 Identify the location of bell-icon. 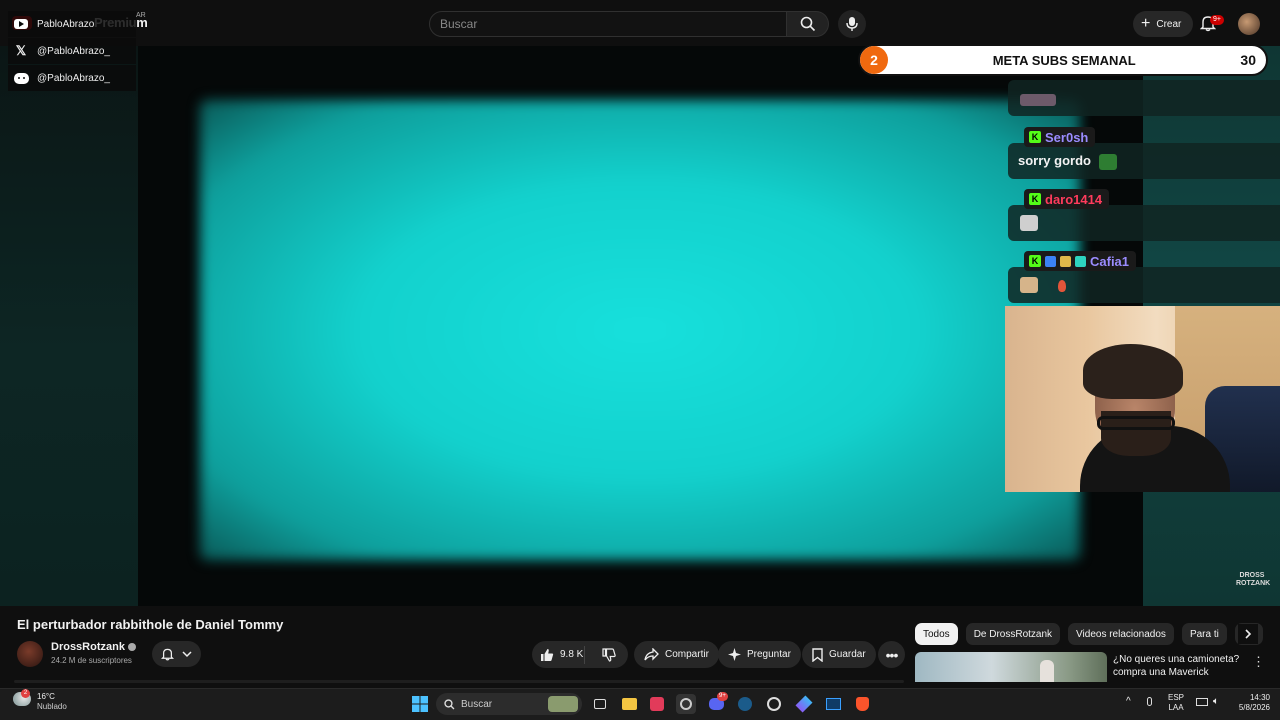
(167, 654).